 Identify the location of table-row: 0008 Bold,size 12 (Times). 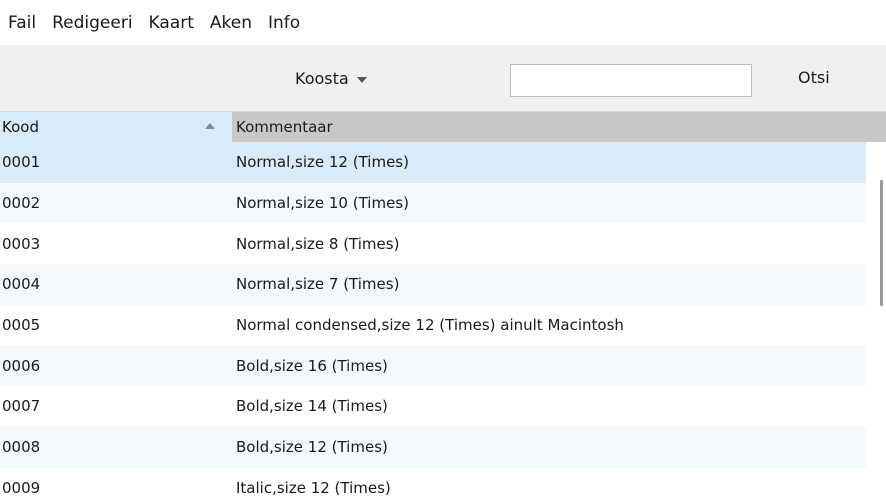
(433, 447).